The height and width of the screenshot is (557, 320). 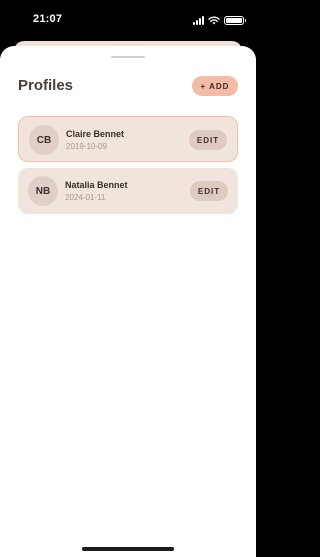 What do you see at coordinates (95, 134) in the screenshot?
I see `profile-name: Claire Bennet` at bounding box center [95, 134].